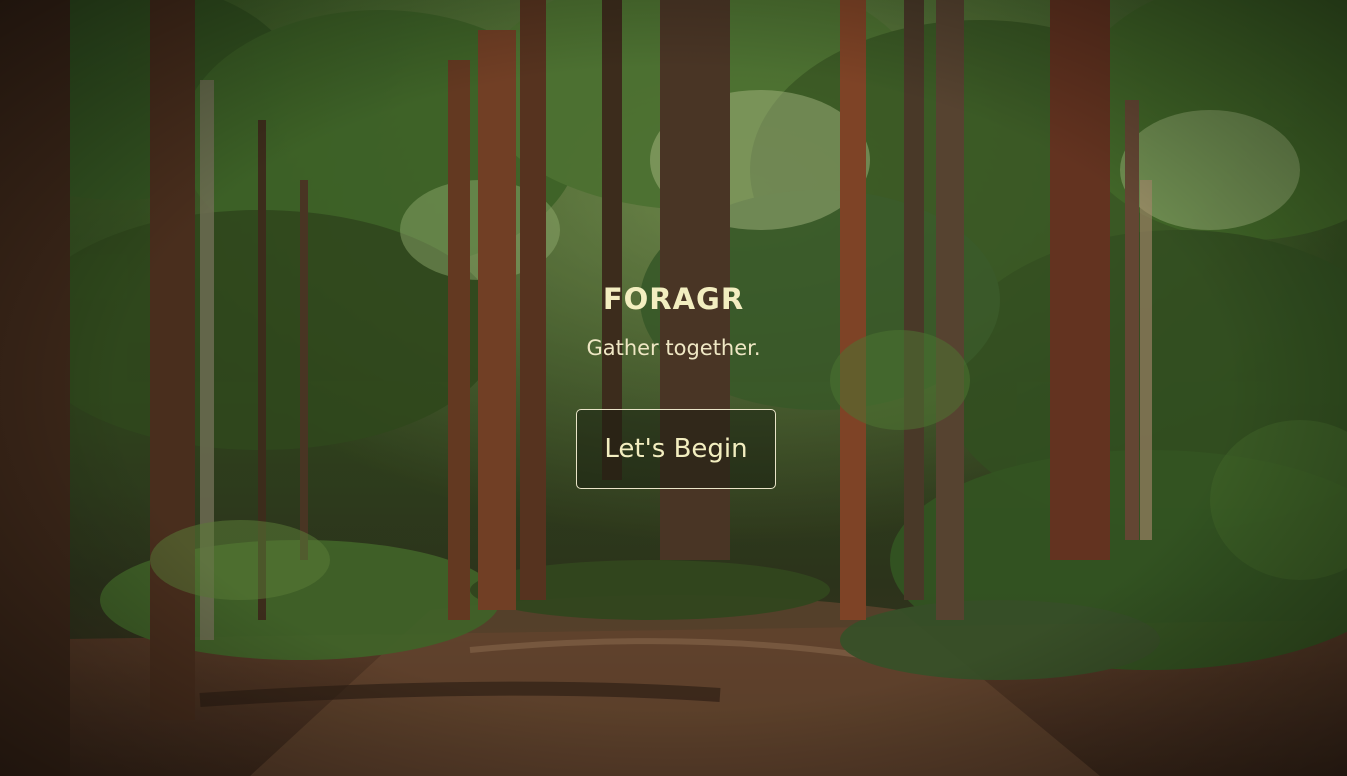  What do you see at coordinates (676, 449) in the screenshot?
I see `lets-begin-button: Let's Begin` at bounding box center [676, 449].